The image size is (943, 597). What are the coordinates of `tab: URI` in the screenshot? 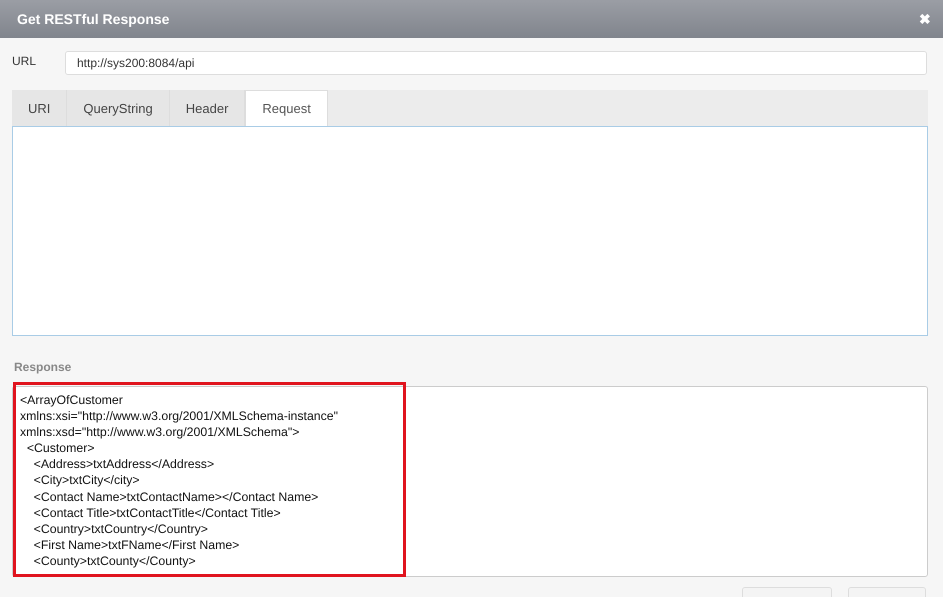 It's located at (40, 108).